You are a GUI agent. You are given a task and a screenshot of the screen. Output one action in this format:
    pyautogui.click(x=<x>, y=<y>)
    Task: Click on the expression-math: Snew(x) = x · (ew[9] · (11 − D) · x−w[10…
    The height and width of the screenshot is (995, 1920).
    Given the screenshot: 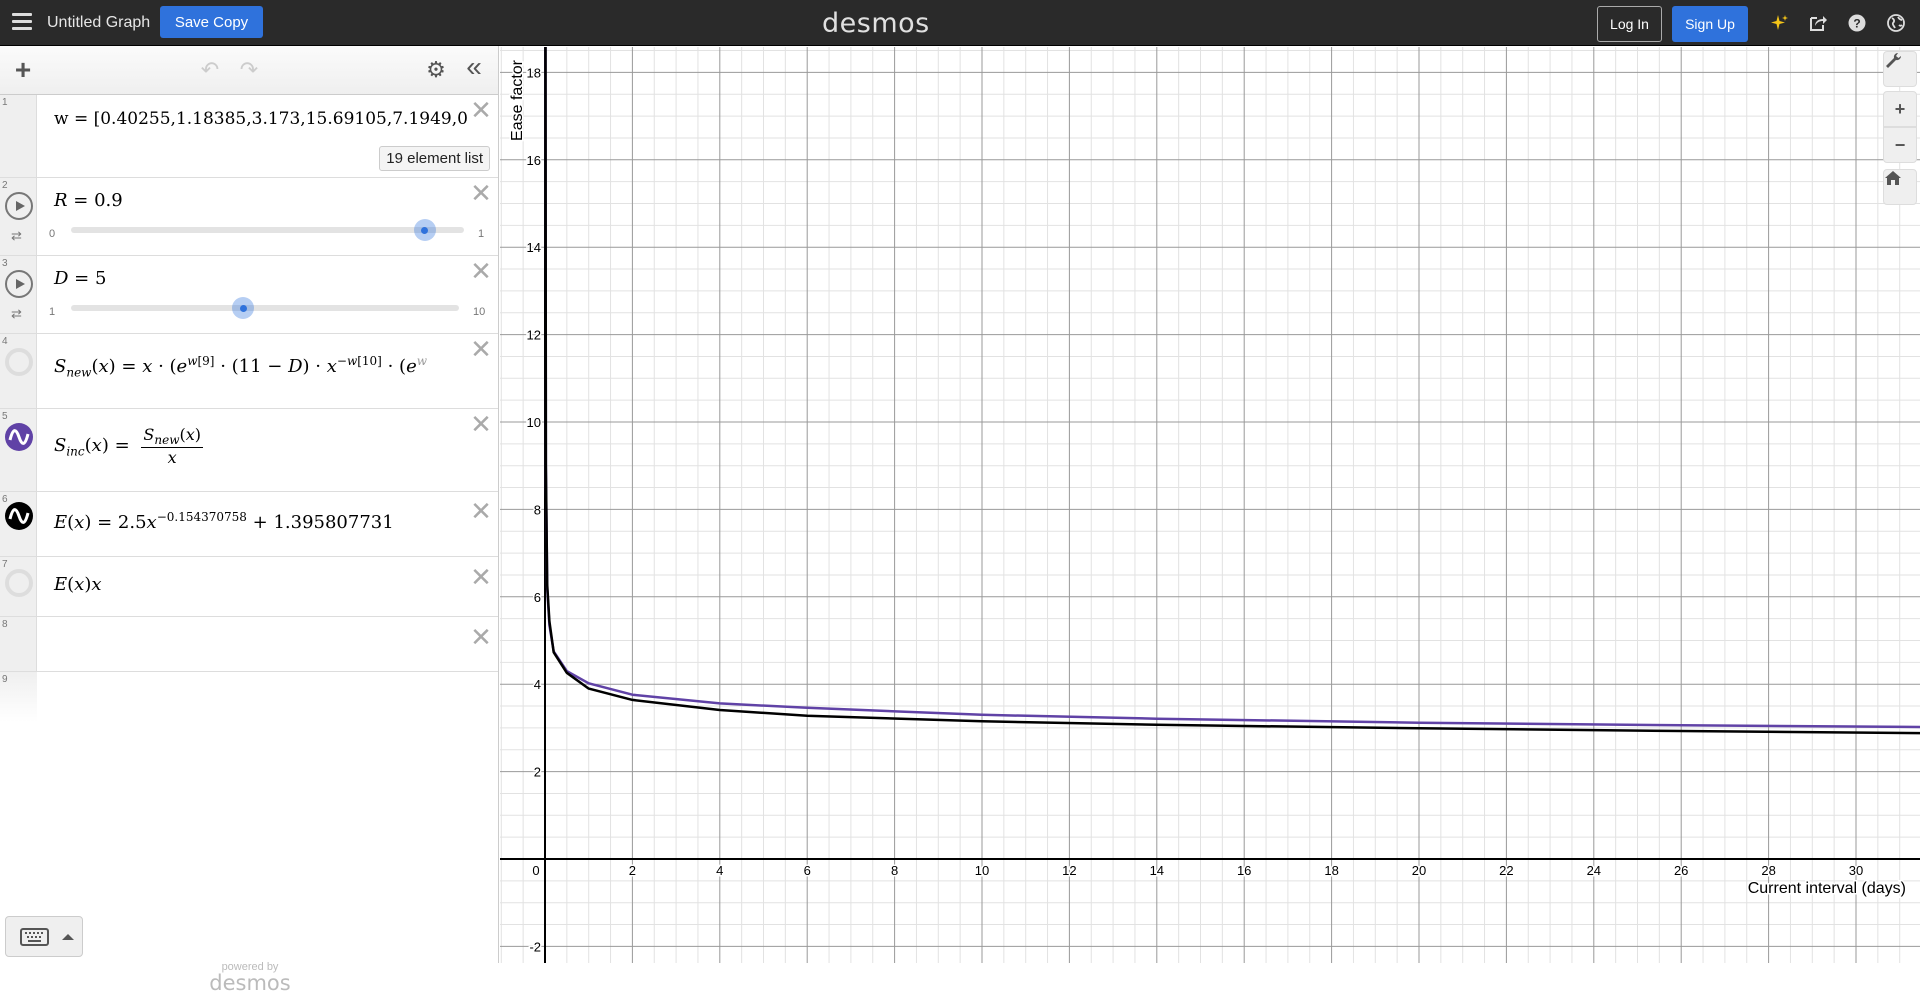 What is the action you would take?
    pyautogui.click(x=240, y=367)
    